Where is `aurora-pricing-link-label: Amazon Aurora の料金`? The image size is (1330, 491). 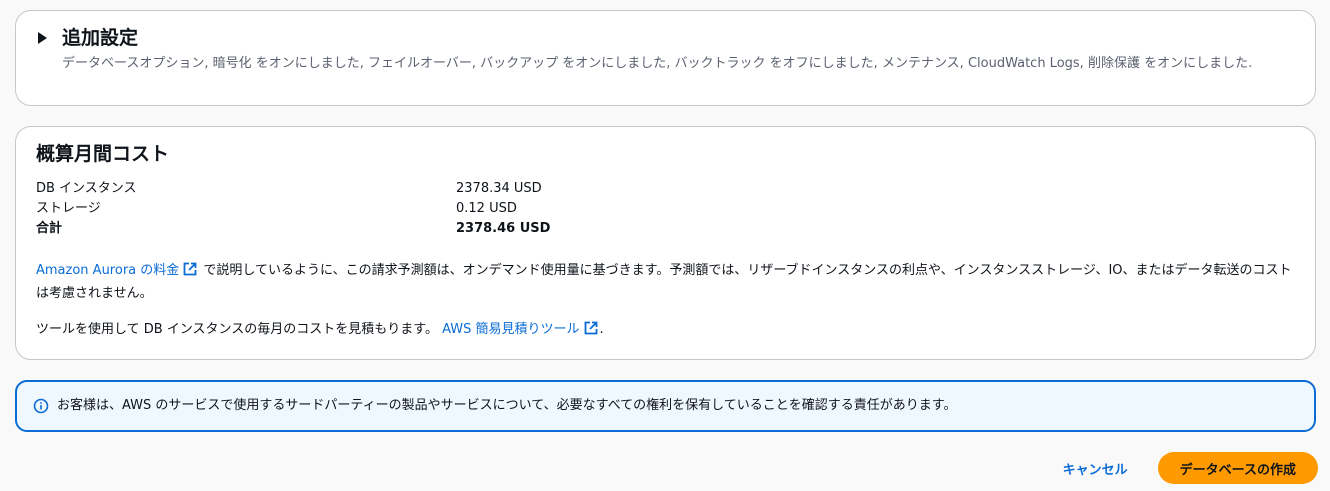
aurora-pricing-link-label: Amazon Aurora の料金 is located at coordinates (108, 270).